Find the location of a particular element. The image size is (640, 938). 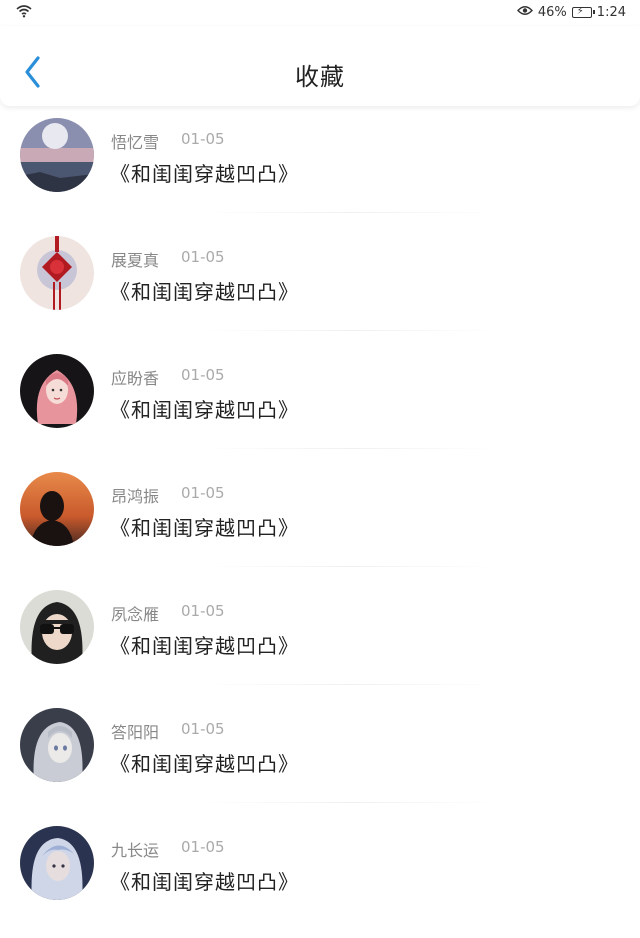

list-item: 九长运 01-05 《和闺闺穿越凹凸》 is located at coordinates (320, 879).